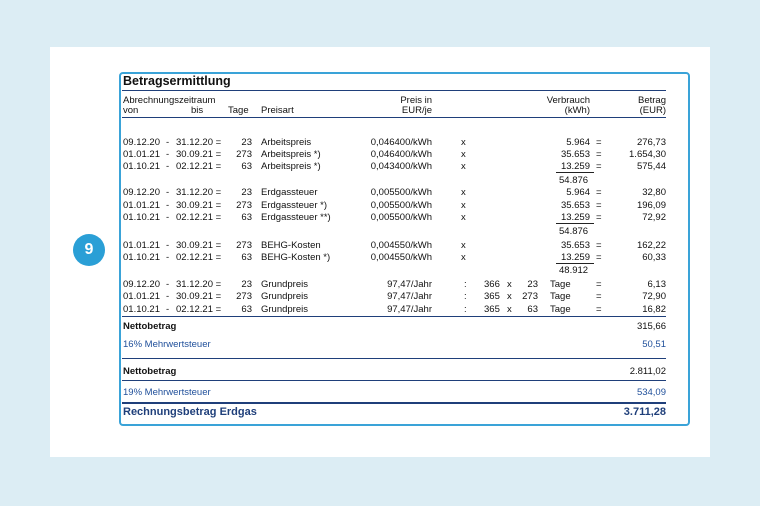  I want to click on row-from: 09.12.20, so click(141, 142).